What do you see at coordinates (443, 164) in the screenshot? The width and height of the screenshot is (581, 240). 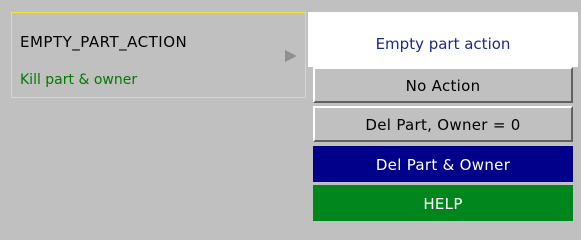 I see `option-del-part-and-owner-button: Del Part & Owner` at bounding box center [443, 164].